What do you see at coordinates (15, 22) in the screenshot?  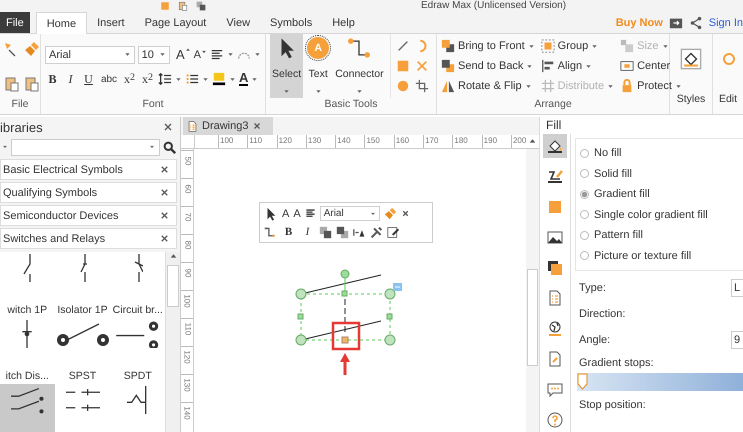 I see `menu-tab: File` at bounding box center [15, 22].